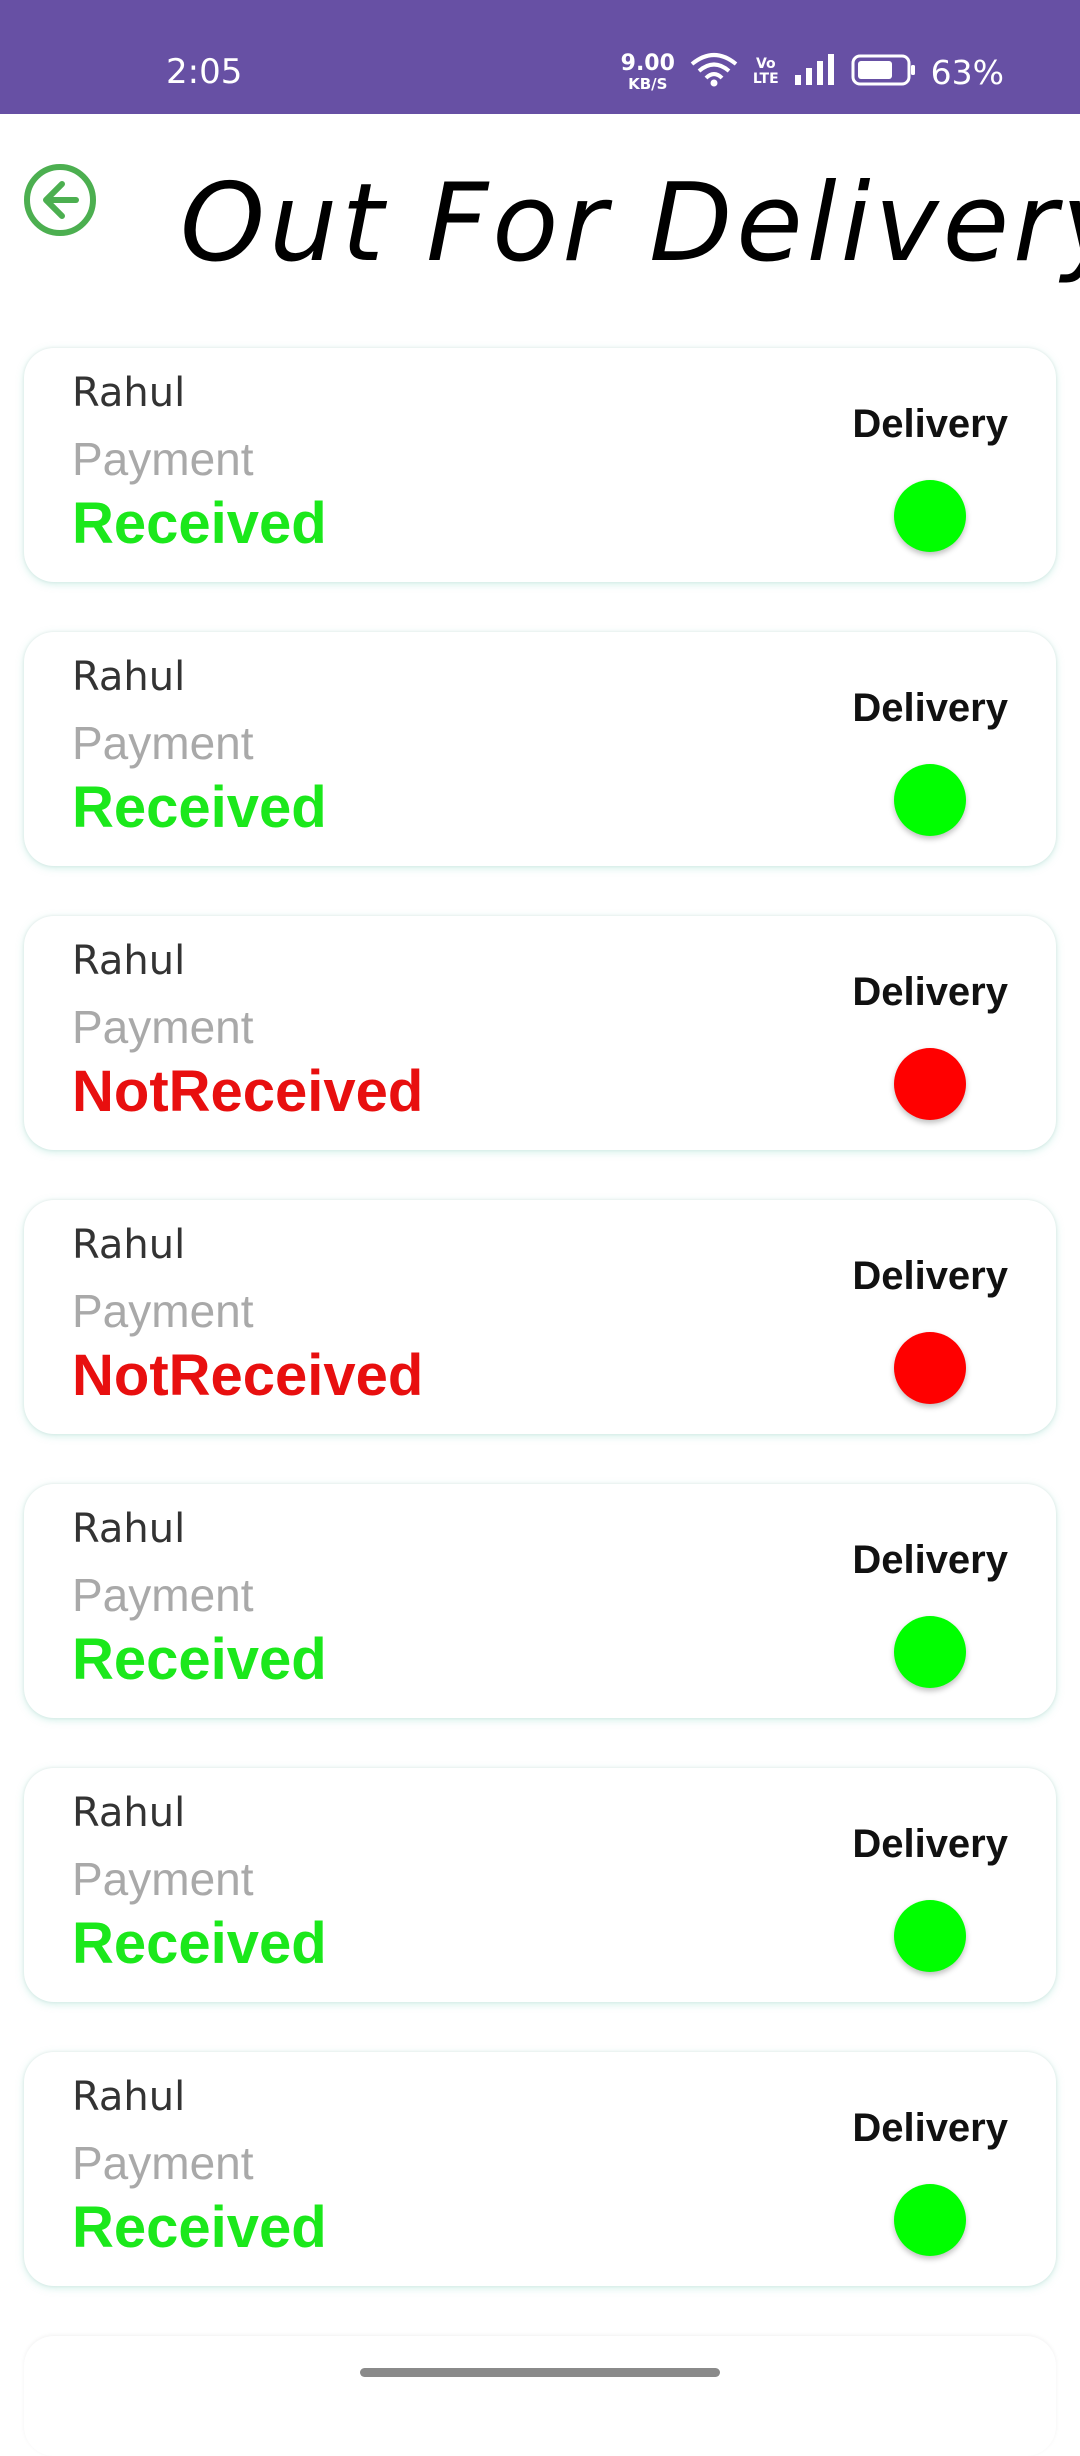 The height and width of the screenshot is (2456, 1080). Describe the element at coordinates (765, 64) in the screenshot. I see `volte-top: Vo` at that location.